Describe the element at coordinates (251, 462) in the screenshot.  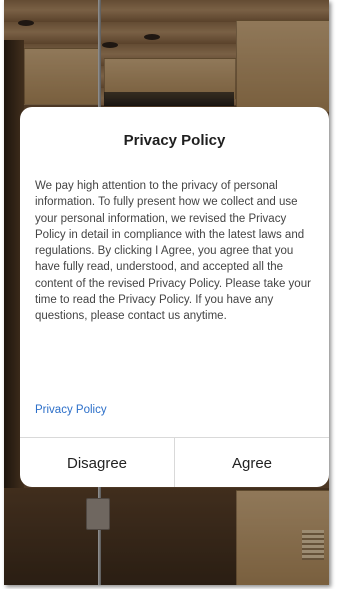
I see `agree-button: Agree` at that location.